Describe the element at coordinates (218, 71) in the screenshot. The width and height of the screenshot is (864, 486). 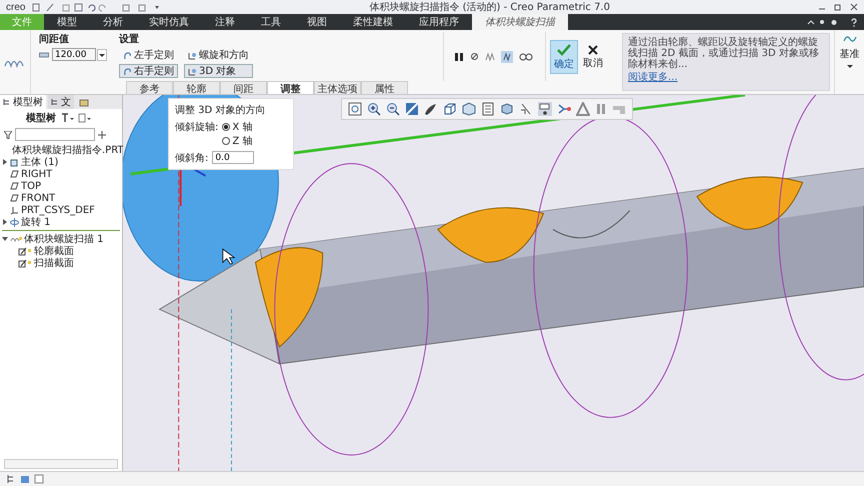
I see `sweep-mode-button: 3D 对象` at that location.